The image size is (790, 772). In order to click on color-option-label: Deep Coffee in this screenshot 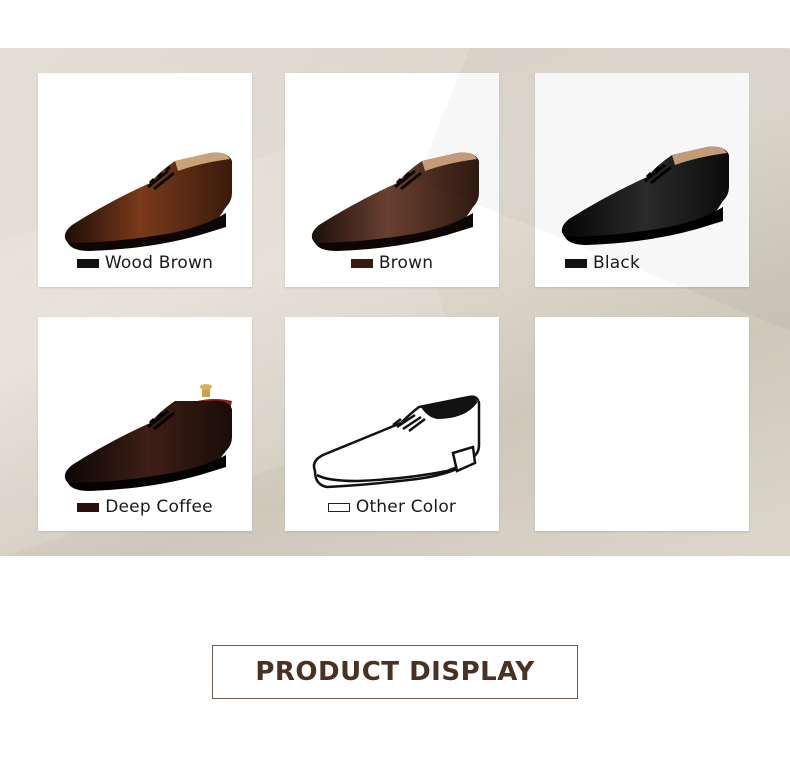, I will do `click(145, 507)`.